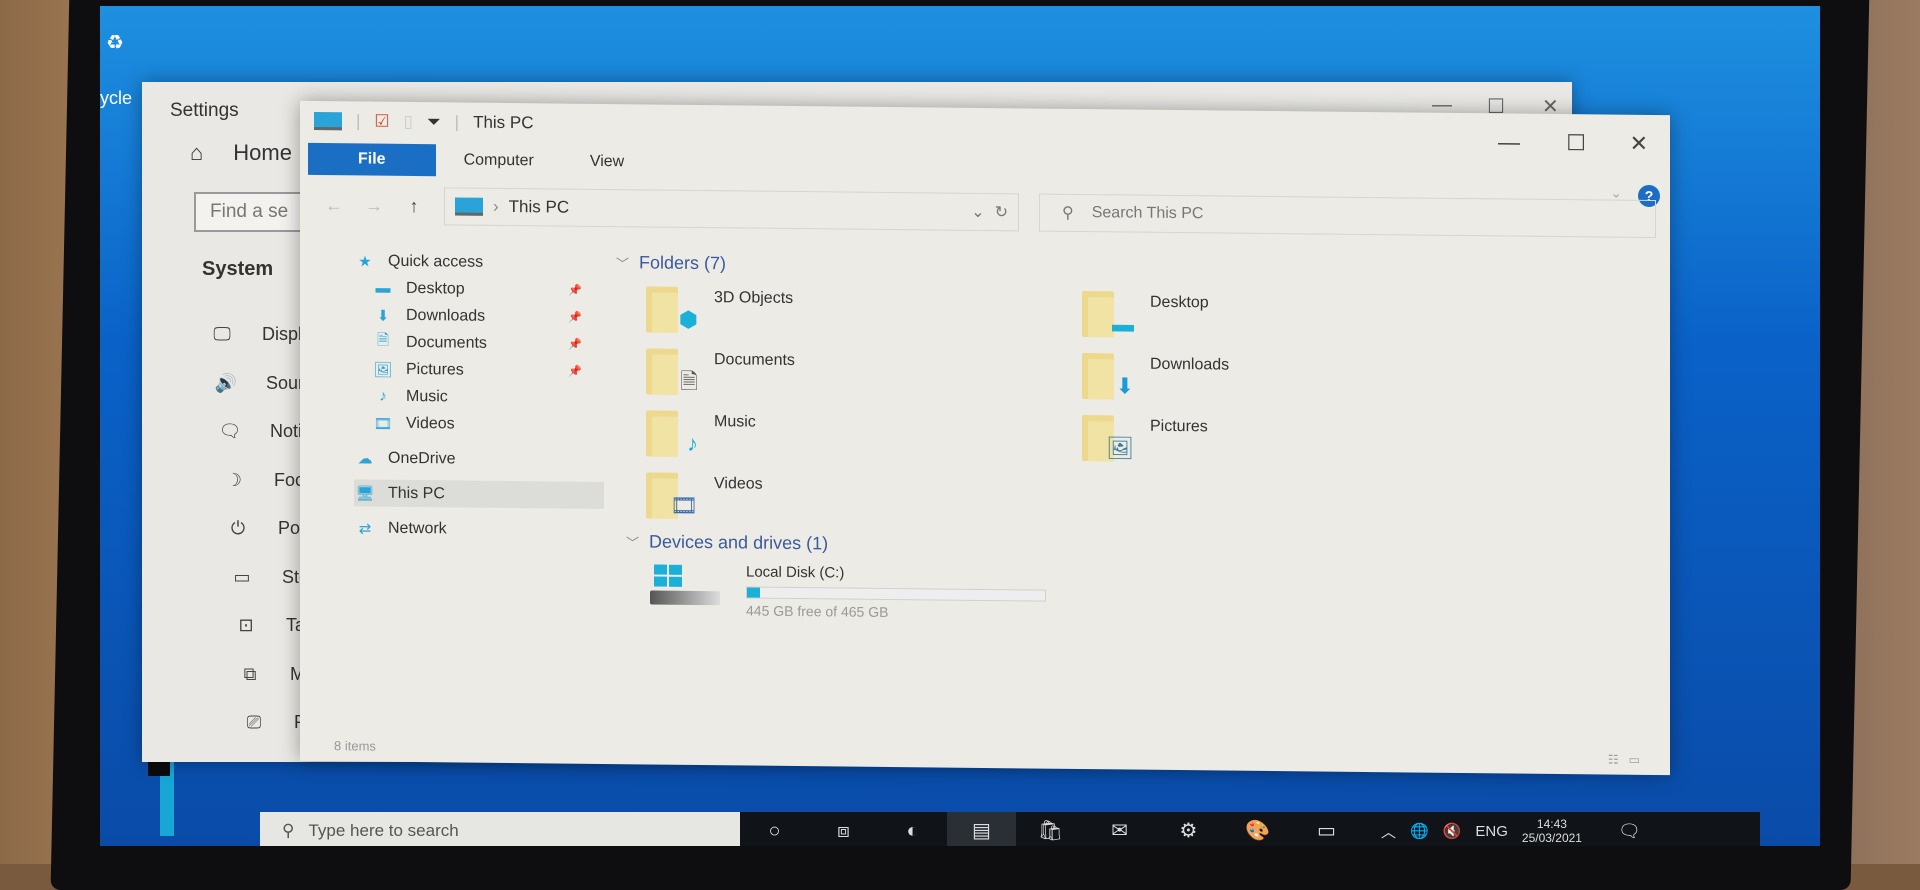 The height and width of the screenshot is (890, 1920). Describe the element at coordinates (774, 829) in the screenshot. I see `taskbar-cortana-icon: ○` at that location.